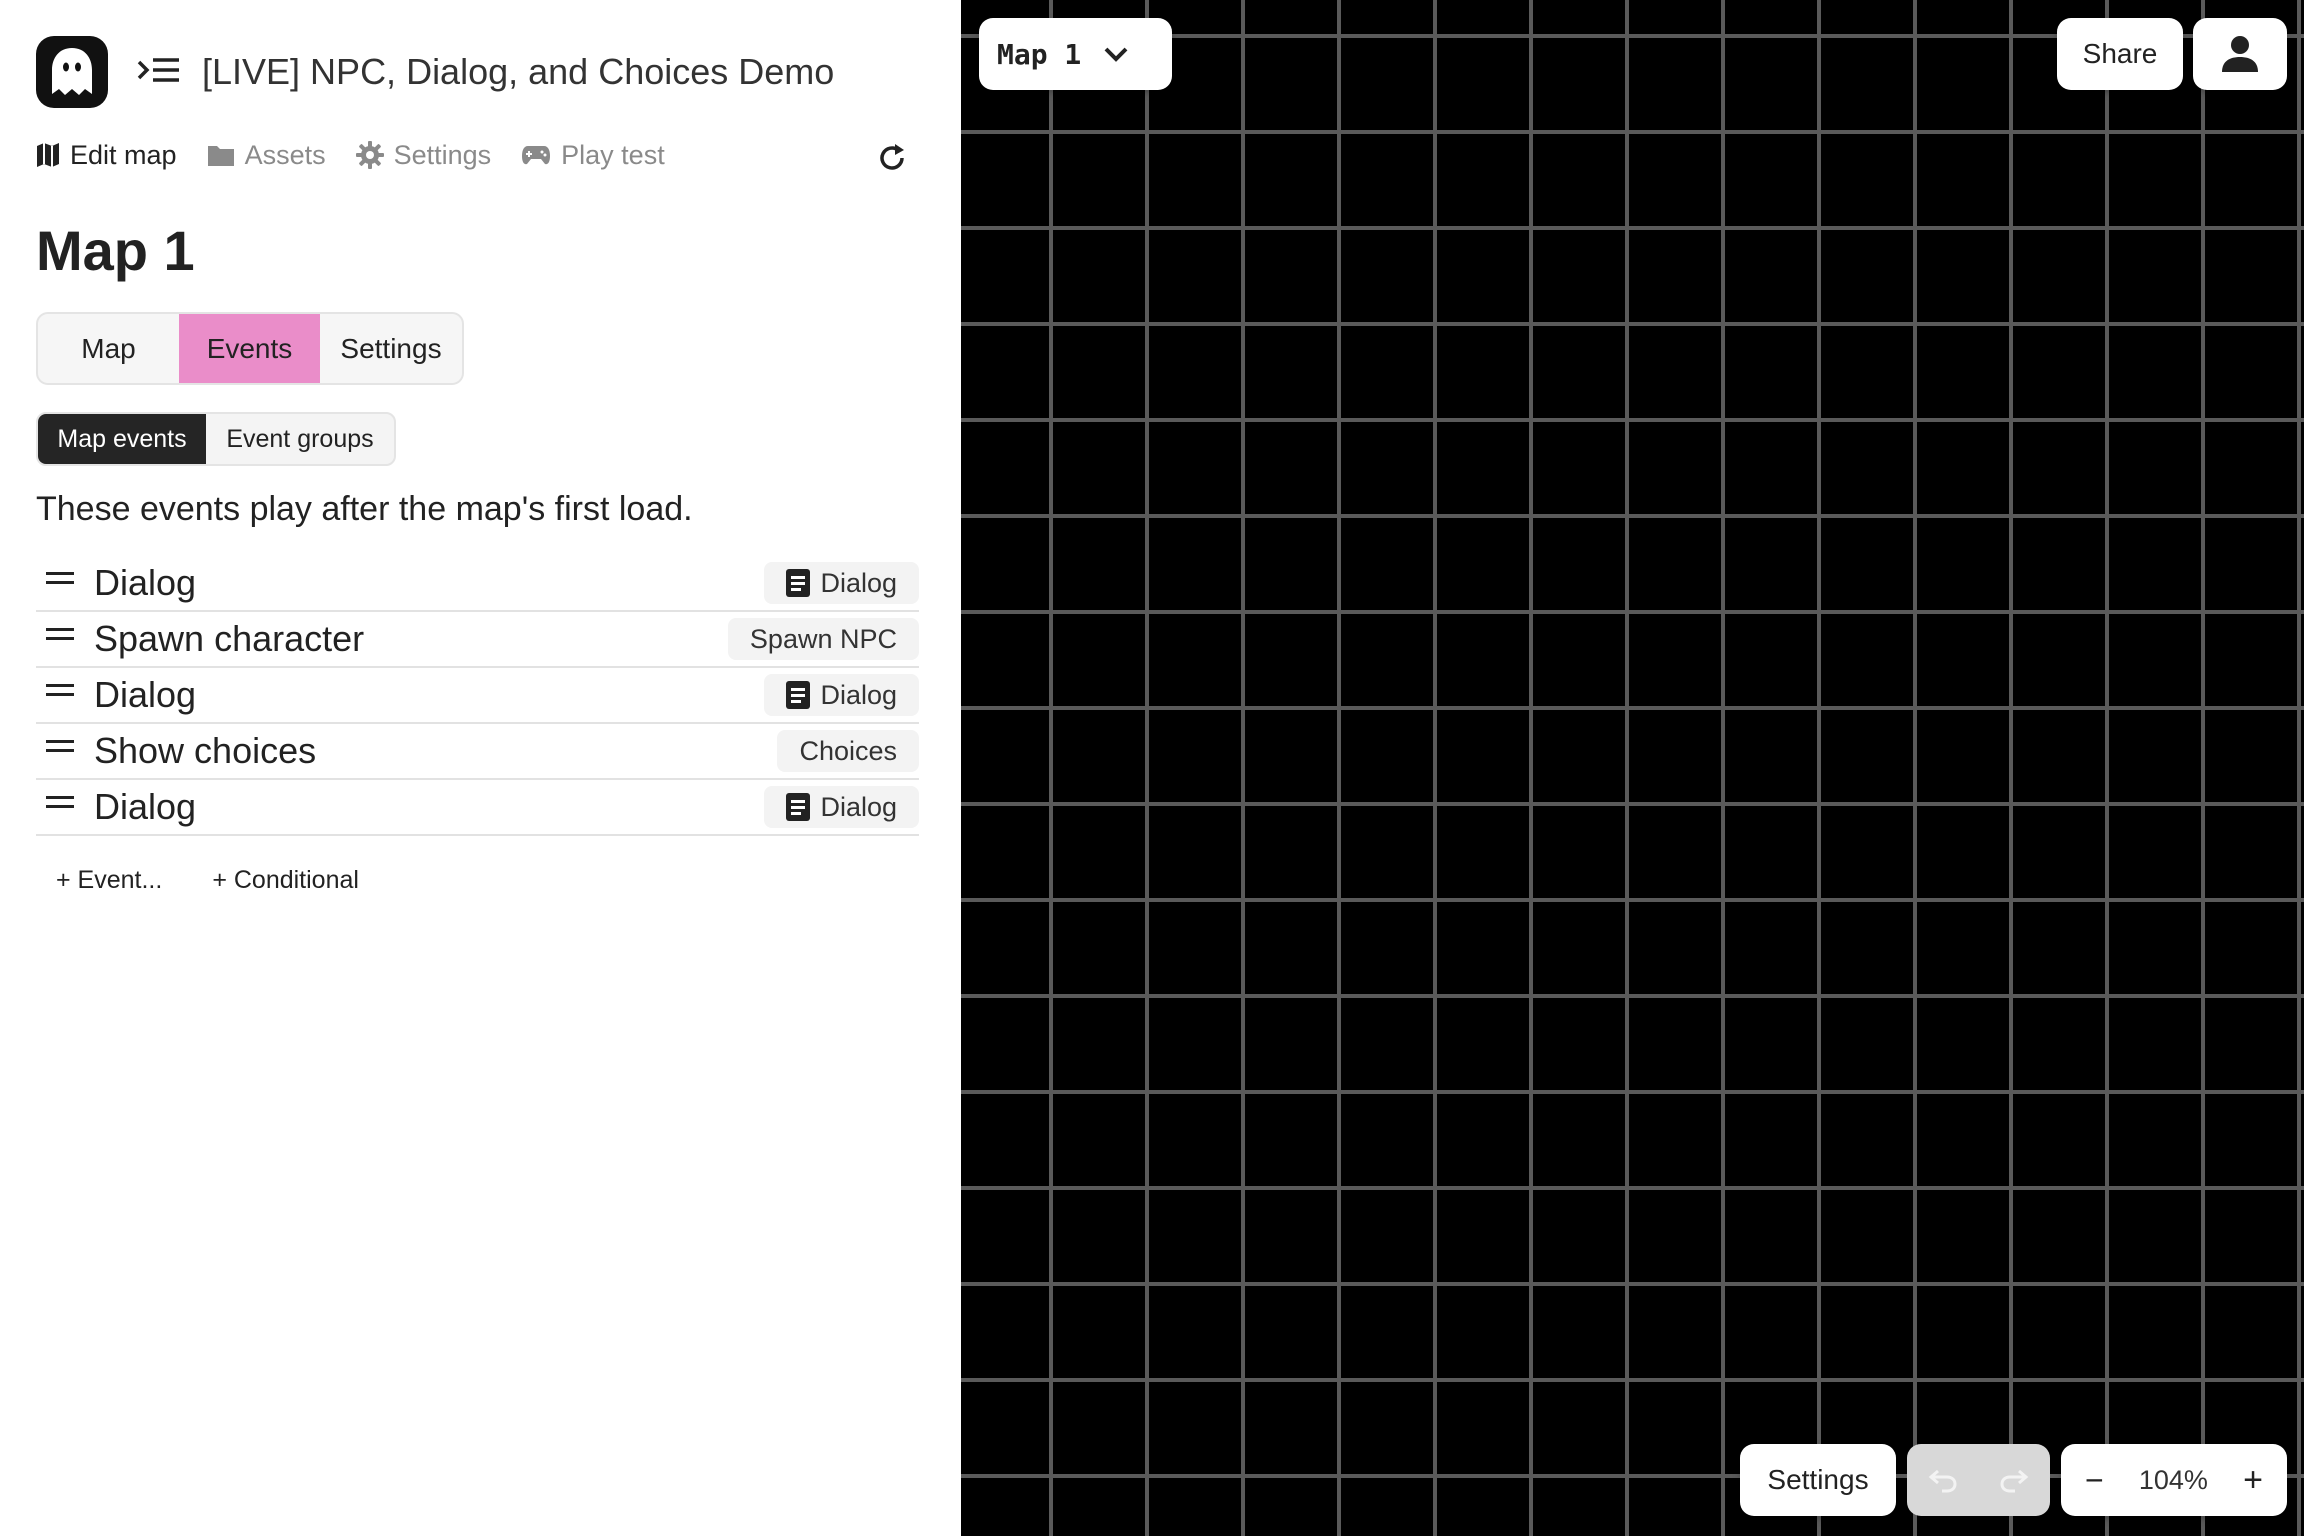 The image size is (2304, 1536). I want to click on nav-assets: Assets, so click(266, 155).